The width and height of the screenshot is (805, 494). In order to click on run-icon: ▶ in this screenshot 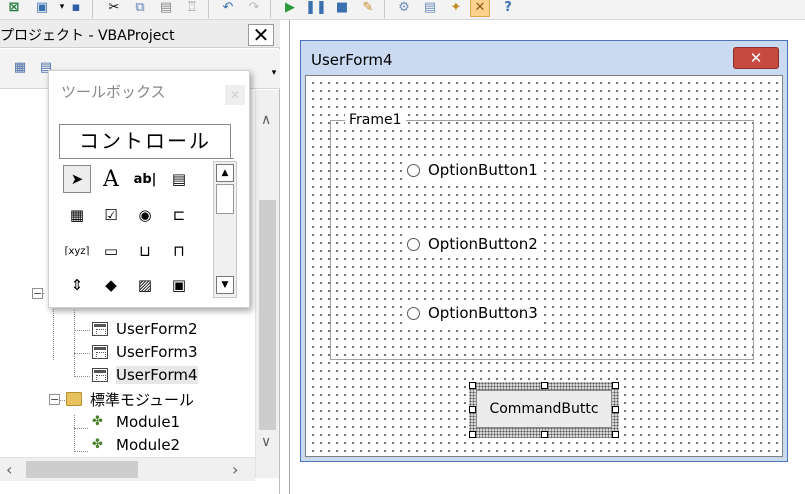, I will do `click(290, 8)`.